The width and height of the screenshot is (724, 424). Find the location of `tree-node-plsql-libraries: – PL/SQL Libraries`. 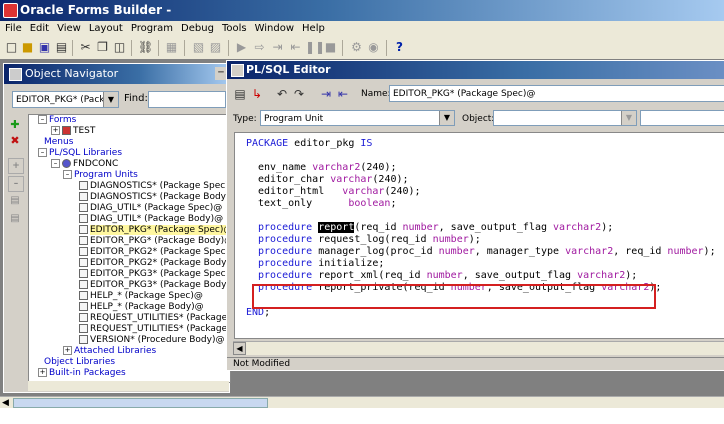

tree-node-plsql-libraries: – PL/SQL Libraries is located at coordinates (80, 153).